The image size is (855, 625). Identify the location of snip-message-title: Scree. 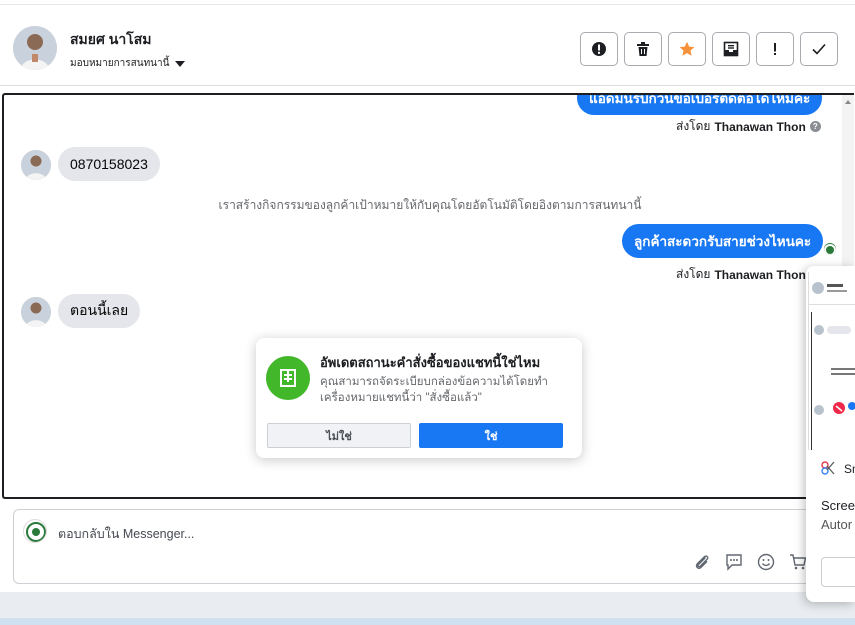
(838, 505).